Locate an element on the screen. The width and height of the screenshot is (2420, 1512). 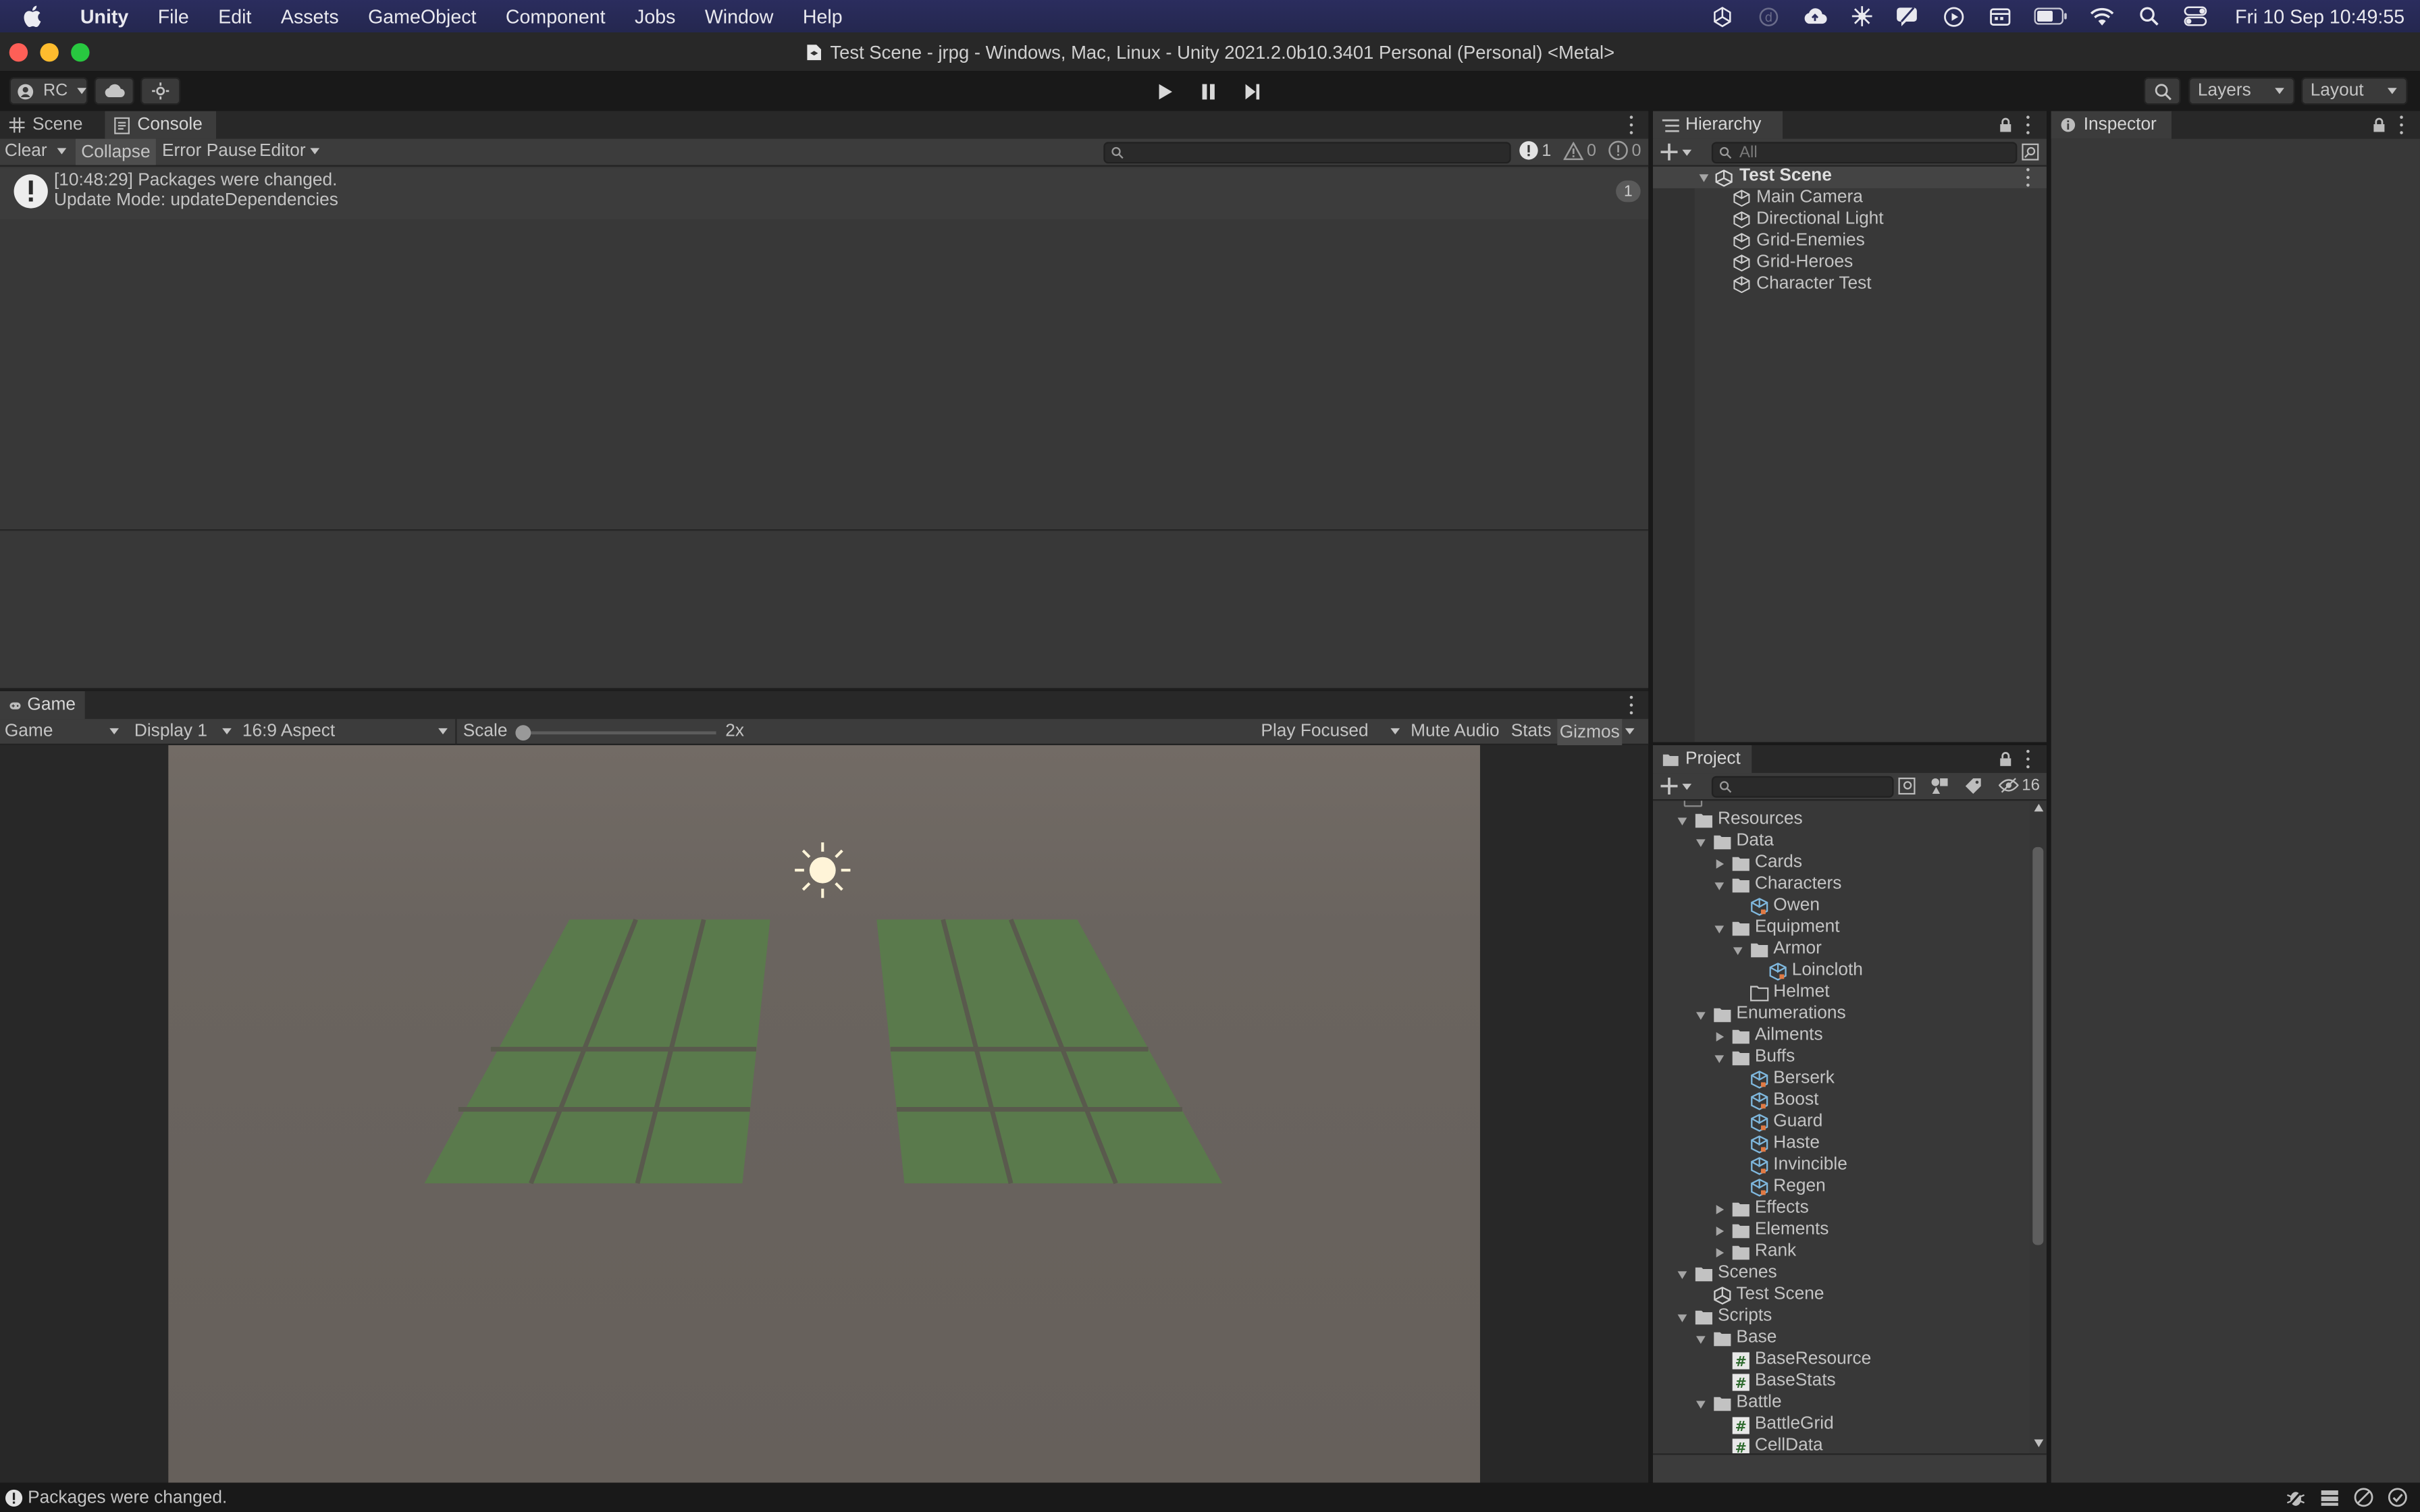
project-asset-item: Test Scene is located at coordinates (1841, 1296).